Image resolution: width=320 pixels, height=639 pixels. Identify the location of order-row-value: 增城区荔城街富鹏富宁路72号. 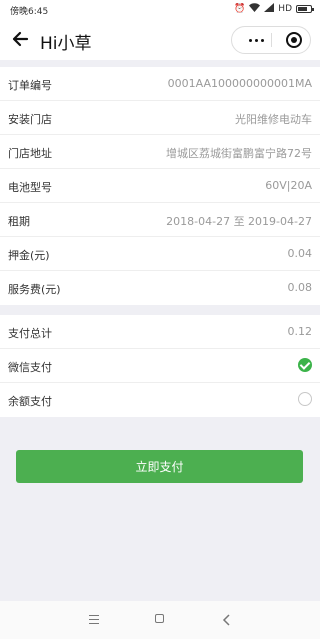
(239, 153).